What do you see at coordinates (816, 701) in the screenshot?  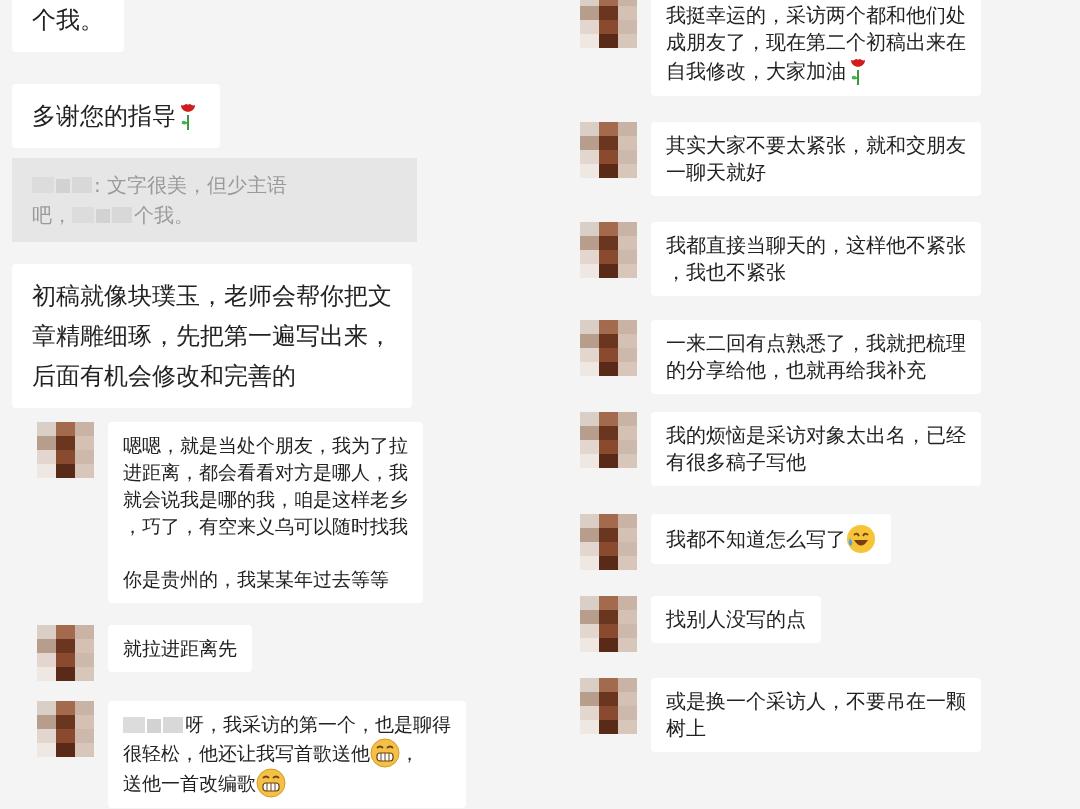 I see `message-text: 或是换一个采访人，不要吊在一颗` at bounding box center [816, 701].